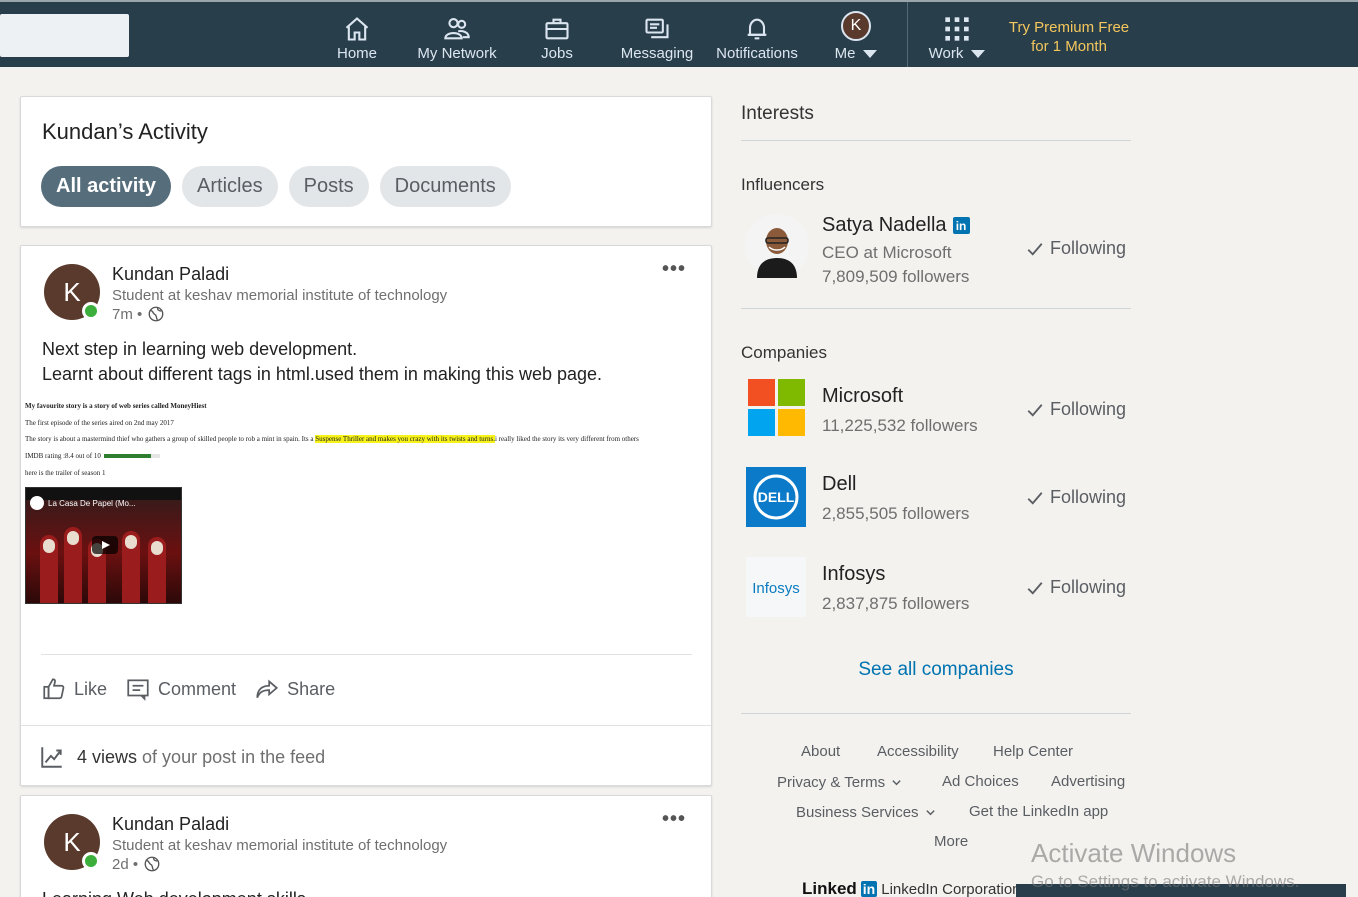 The image size is (1358, 897). Describe the element at coordinates (136, 864) in the screenshot. I see `post-time-row: 2d •` at that location.